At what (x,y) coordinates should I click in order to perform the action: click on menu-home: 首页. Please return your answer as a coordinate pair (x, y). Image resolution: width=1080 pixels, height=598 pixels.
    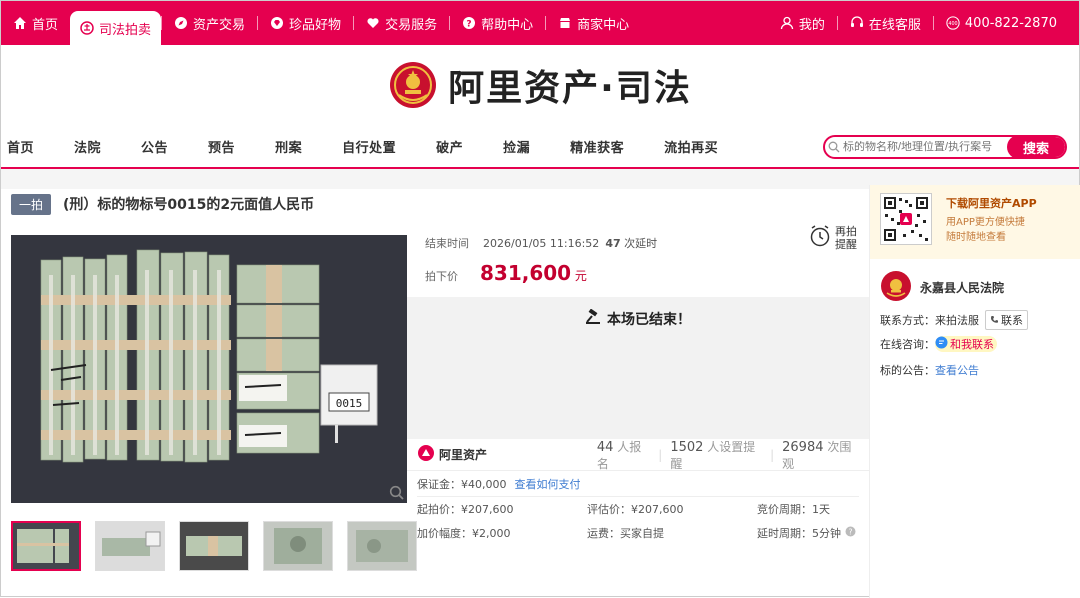
    Looking at the image, I should click on (20, 146).